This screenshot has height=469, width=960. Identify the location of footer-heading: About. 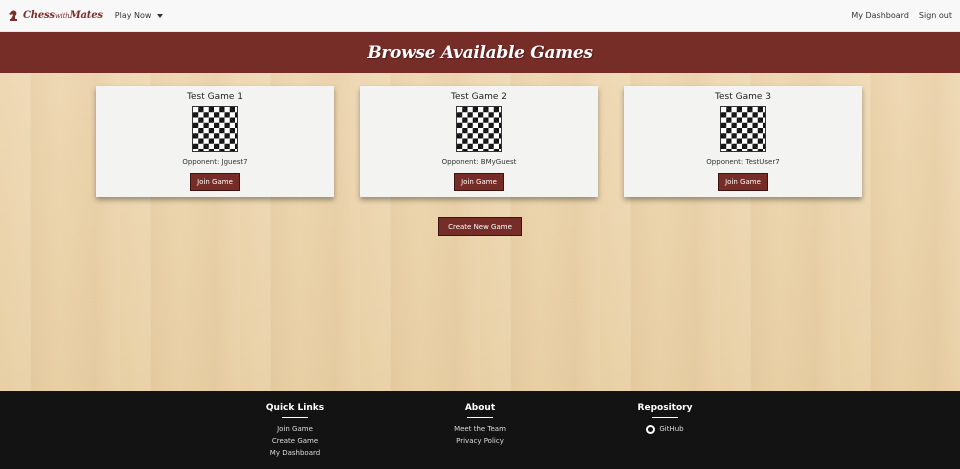
(480, 408).